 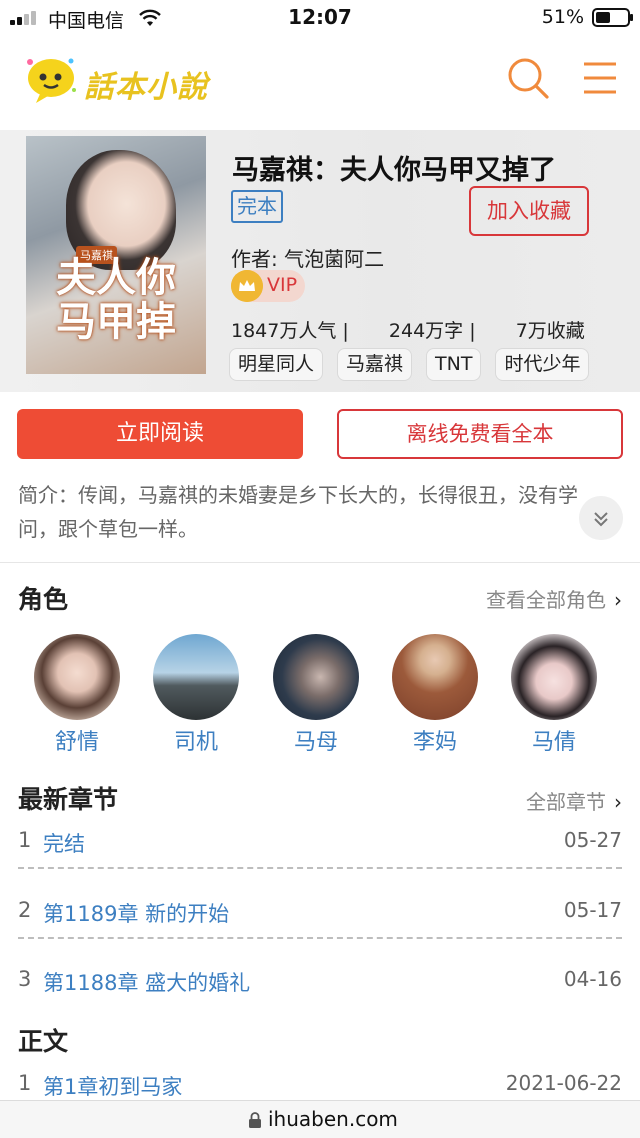 What do you see at coordinates (112, 1086) in the screenshot?
I see `chapter-title: 第1章初到马家` at bounding box center [112, 1086].